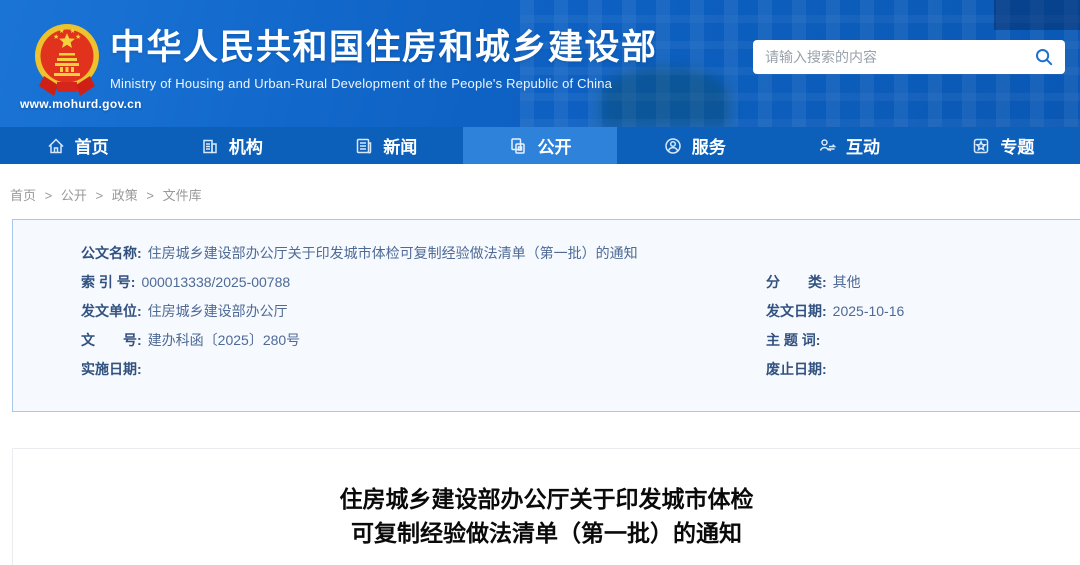 The width and height of the screenshot is (1080, 565). I want to click on nav-item-home: 首页, so click(77, 145).